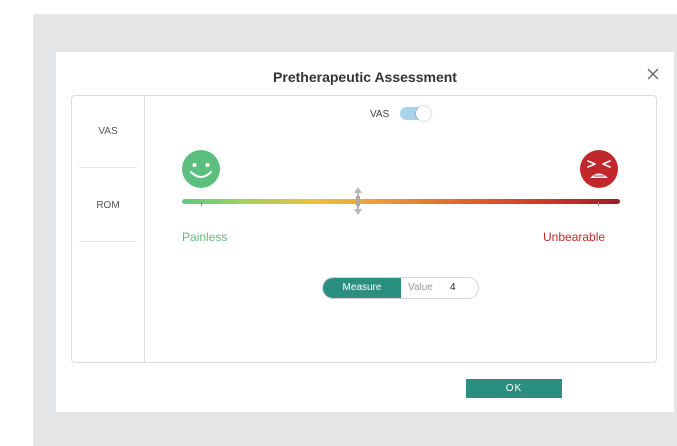 This screenshot has width=677, height=446. I want to click on close-icon, so click(653, 74).